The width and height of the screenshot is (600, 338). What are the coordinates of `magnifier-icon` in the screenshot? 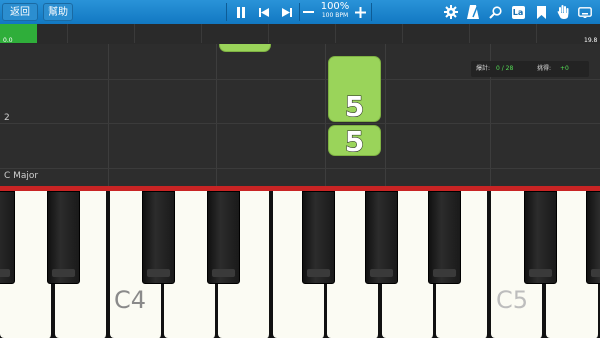 It's located at (495, 12).